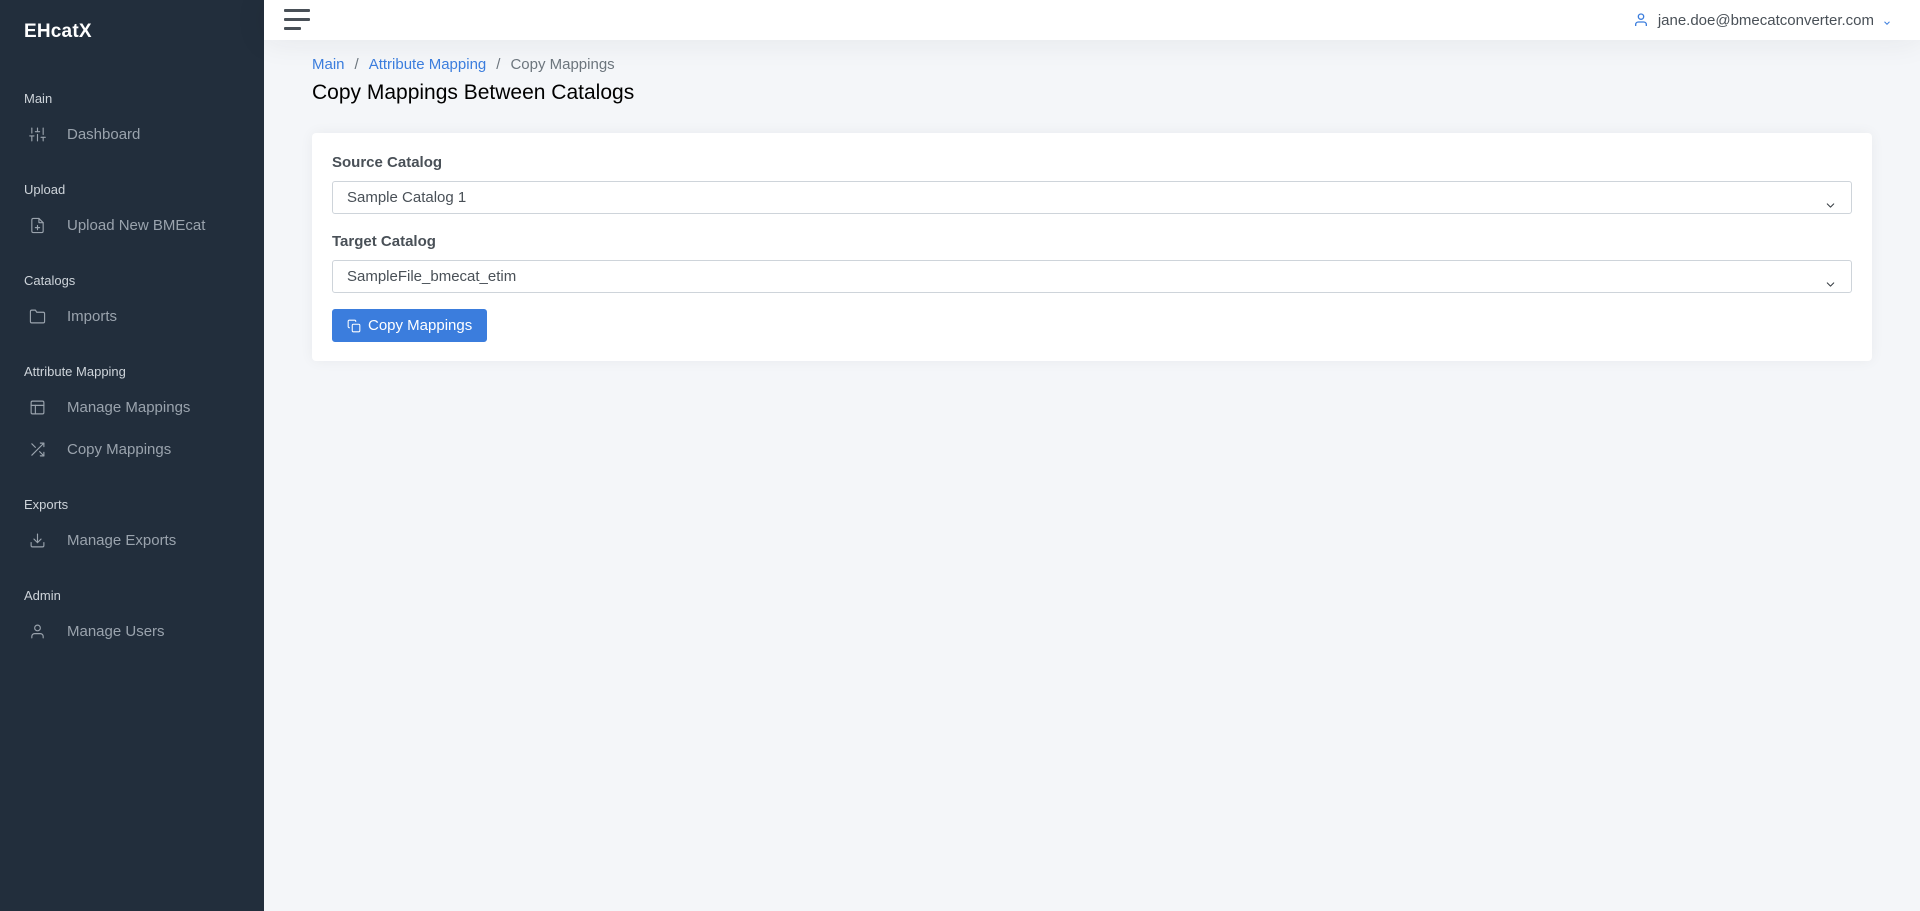  Describe the element at coordinates (45, 189) in the screenshot. I see `nav-header-upload: Upload` at that location.